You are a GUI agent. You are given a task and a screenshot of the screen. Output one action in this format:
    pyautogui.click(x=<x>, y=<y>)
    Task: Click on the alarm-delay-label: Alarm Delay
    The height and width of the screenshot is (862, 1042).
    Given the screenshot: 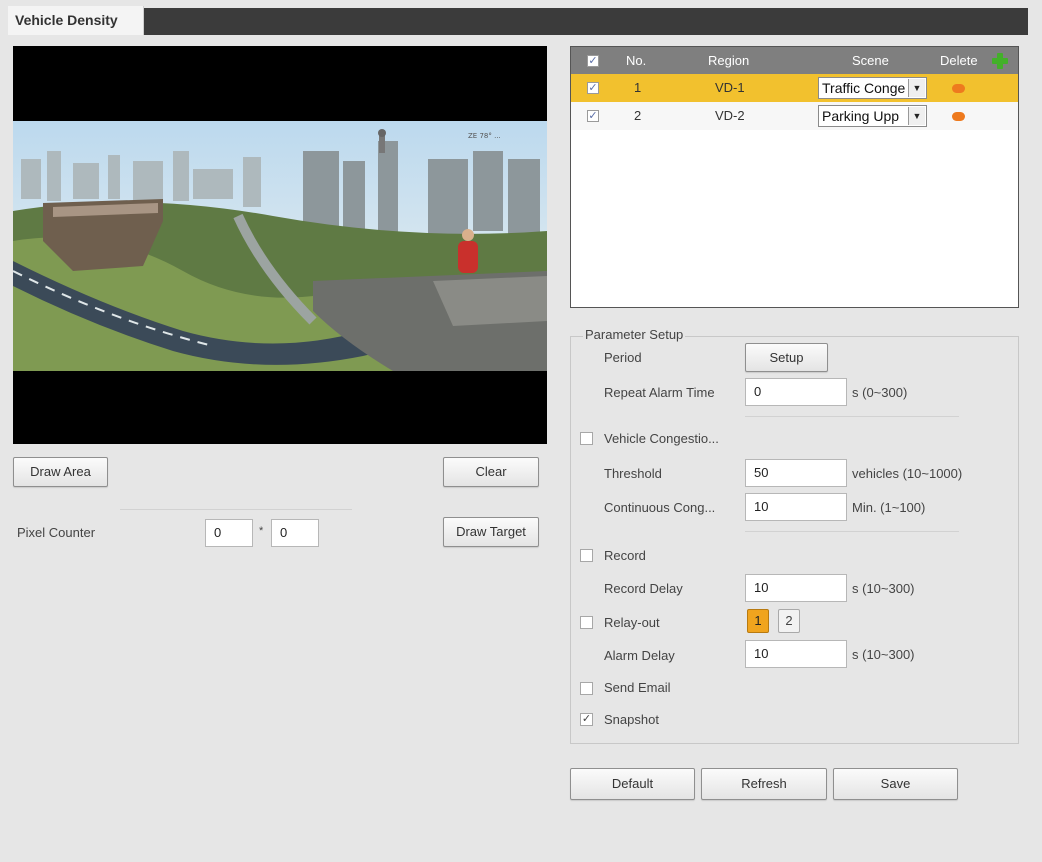 What is the action you would take?
    pyautogui.click(x=639, y=655)
    